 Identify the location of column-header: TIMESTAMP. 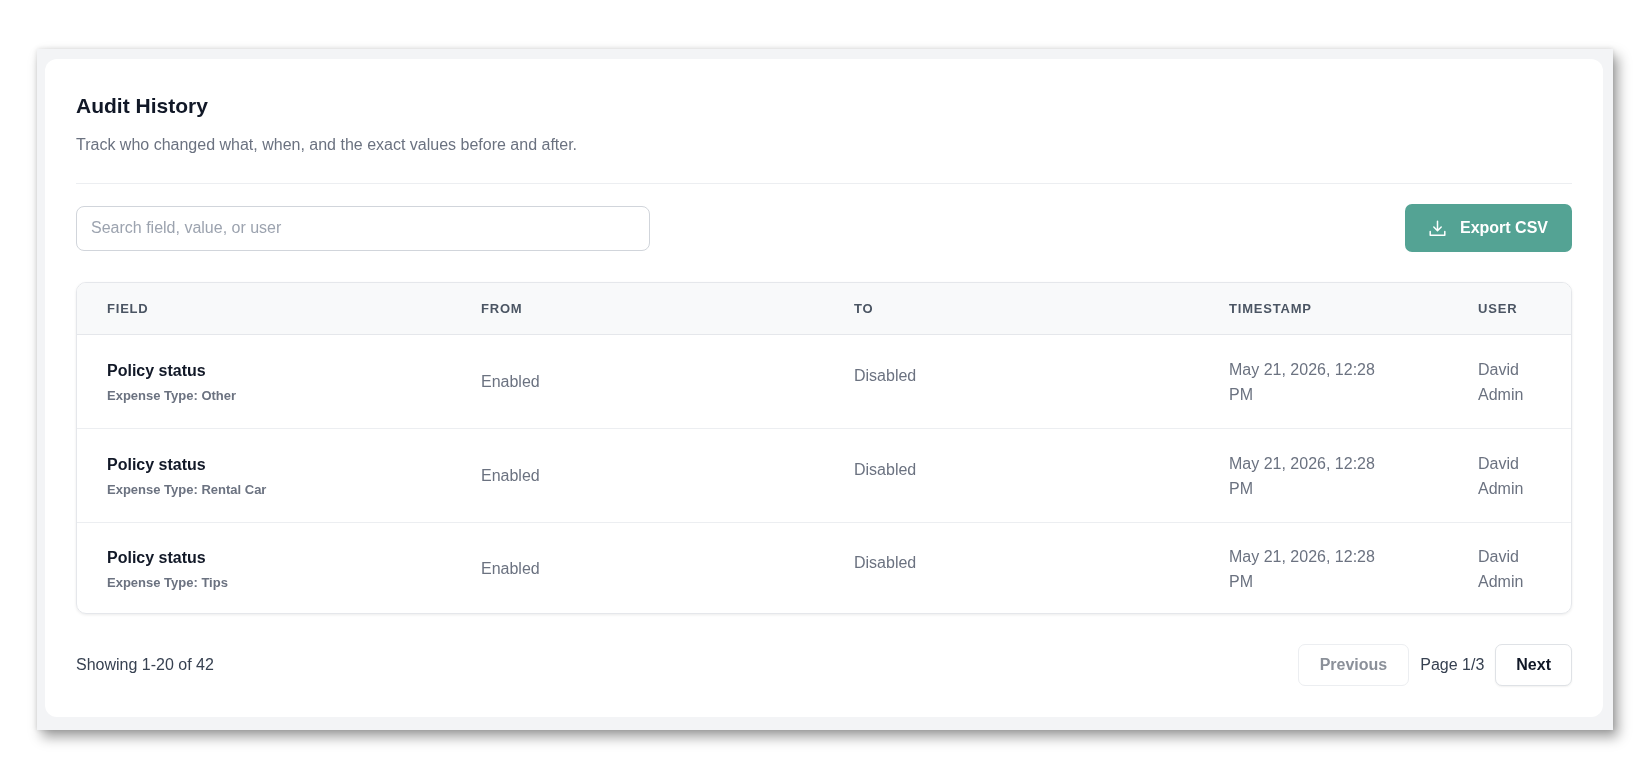
(1270, 308).